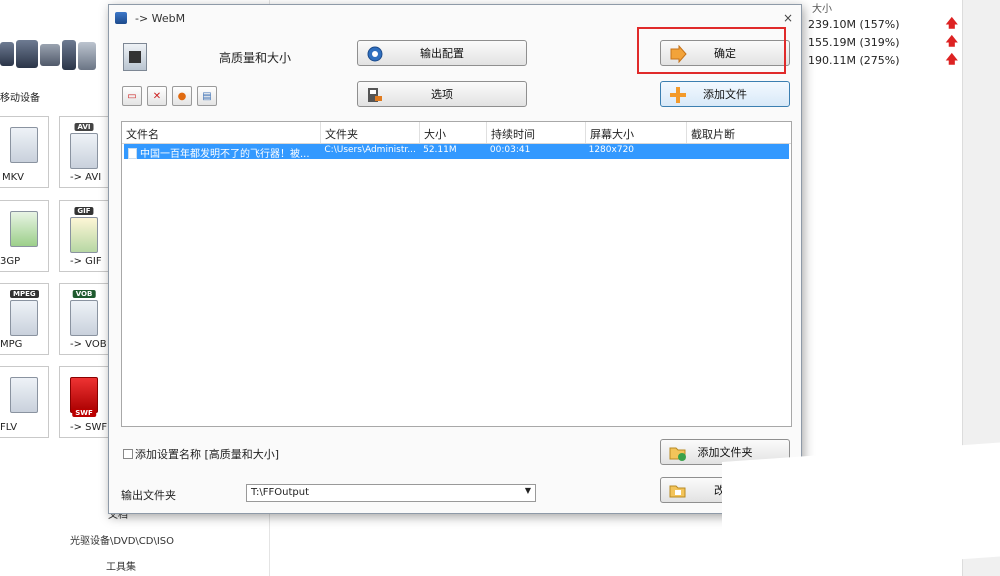 The width and height of the screenshot is (1000, 576). I want to click on add-setting-checkbox, so click(128, 454).